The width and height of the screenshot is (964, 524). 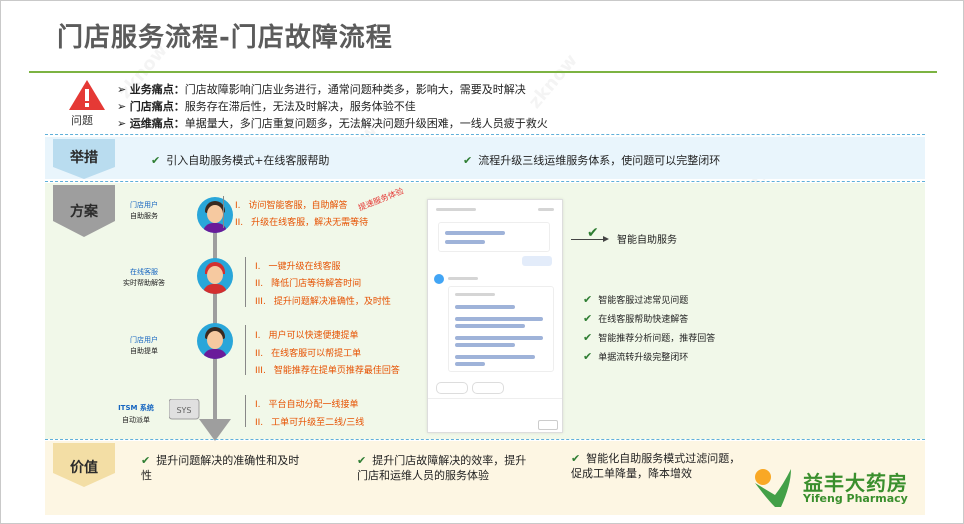 I want to click on brand-name-en: Yifeng Pharmacy, so click(x=855, y=498).